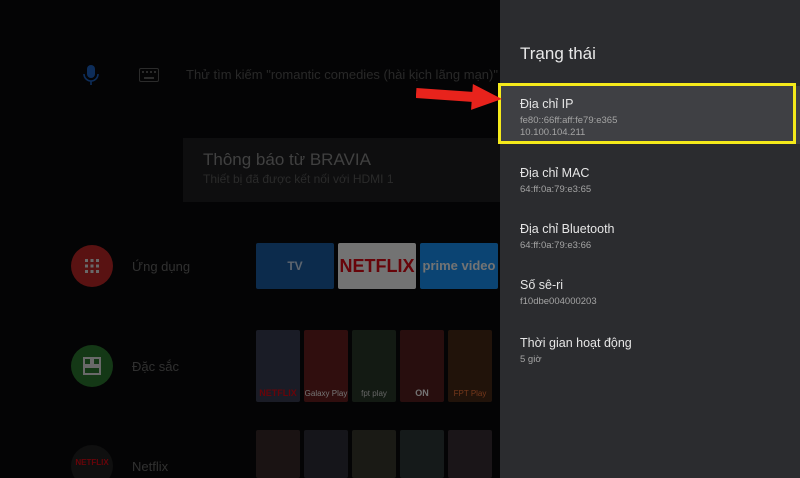  Describe the element at coordinates (295, 266) in the screenshot. I see `app-tile-tv: TV` at that location.